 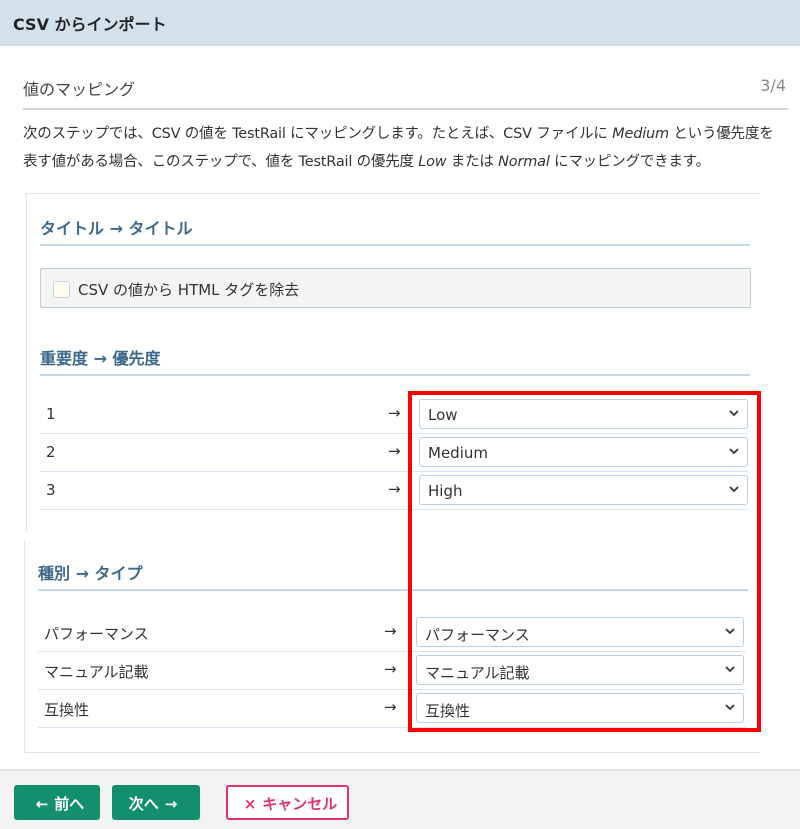 I want to click on step-title: 値のマッピング, so click(x=79, y=89).